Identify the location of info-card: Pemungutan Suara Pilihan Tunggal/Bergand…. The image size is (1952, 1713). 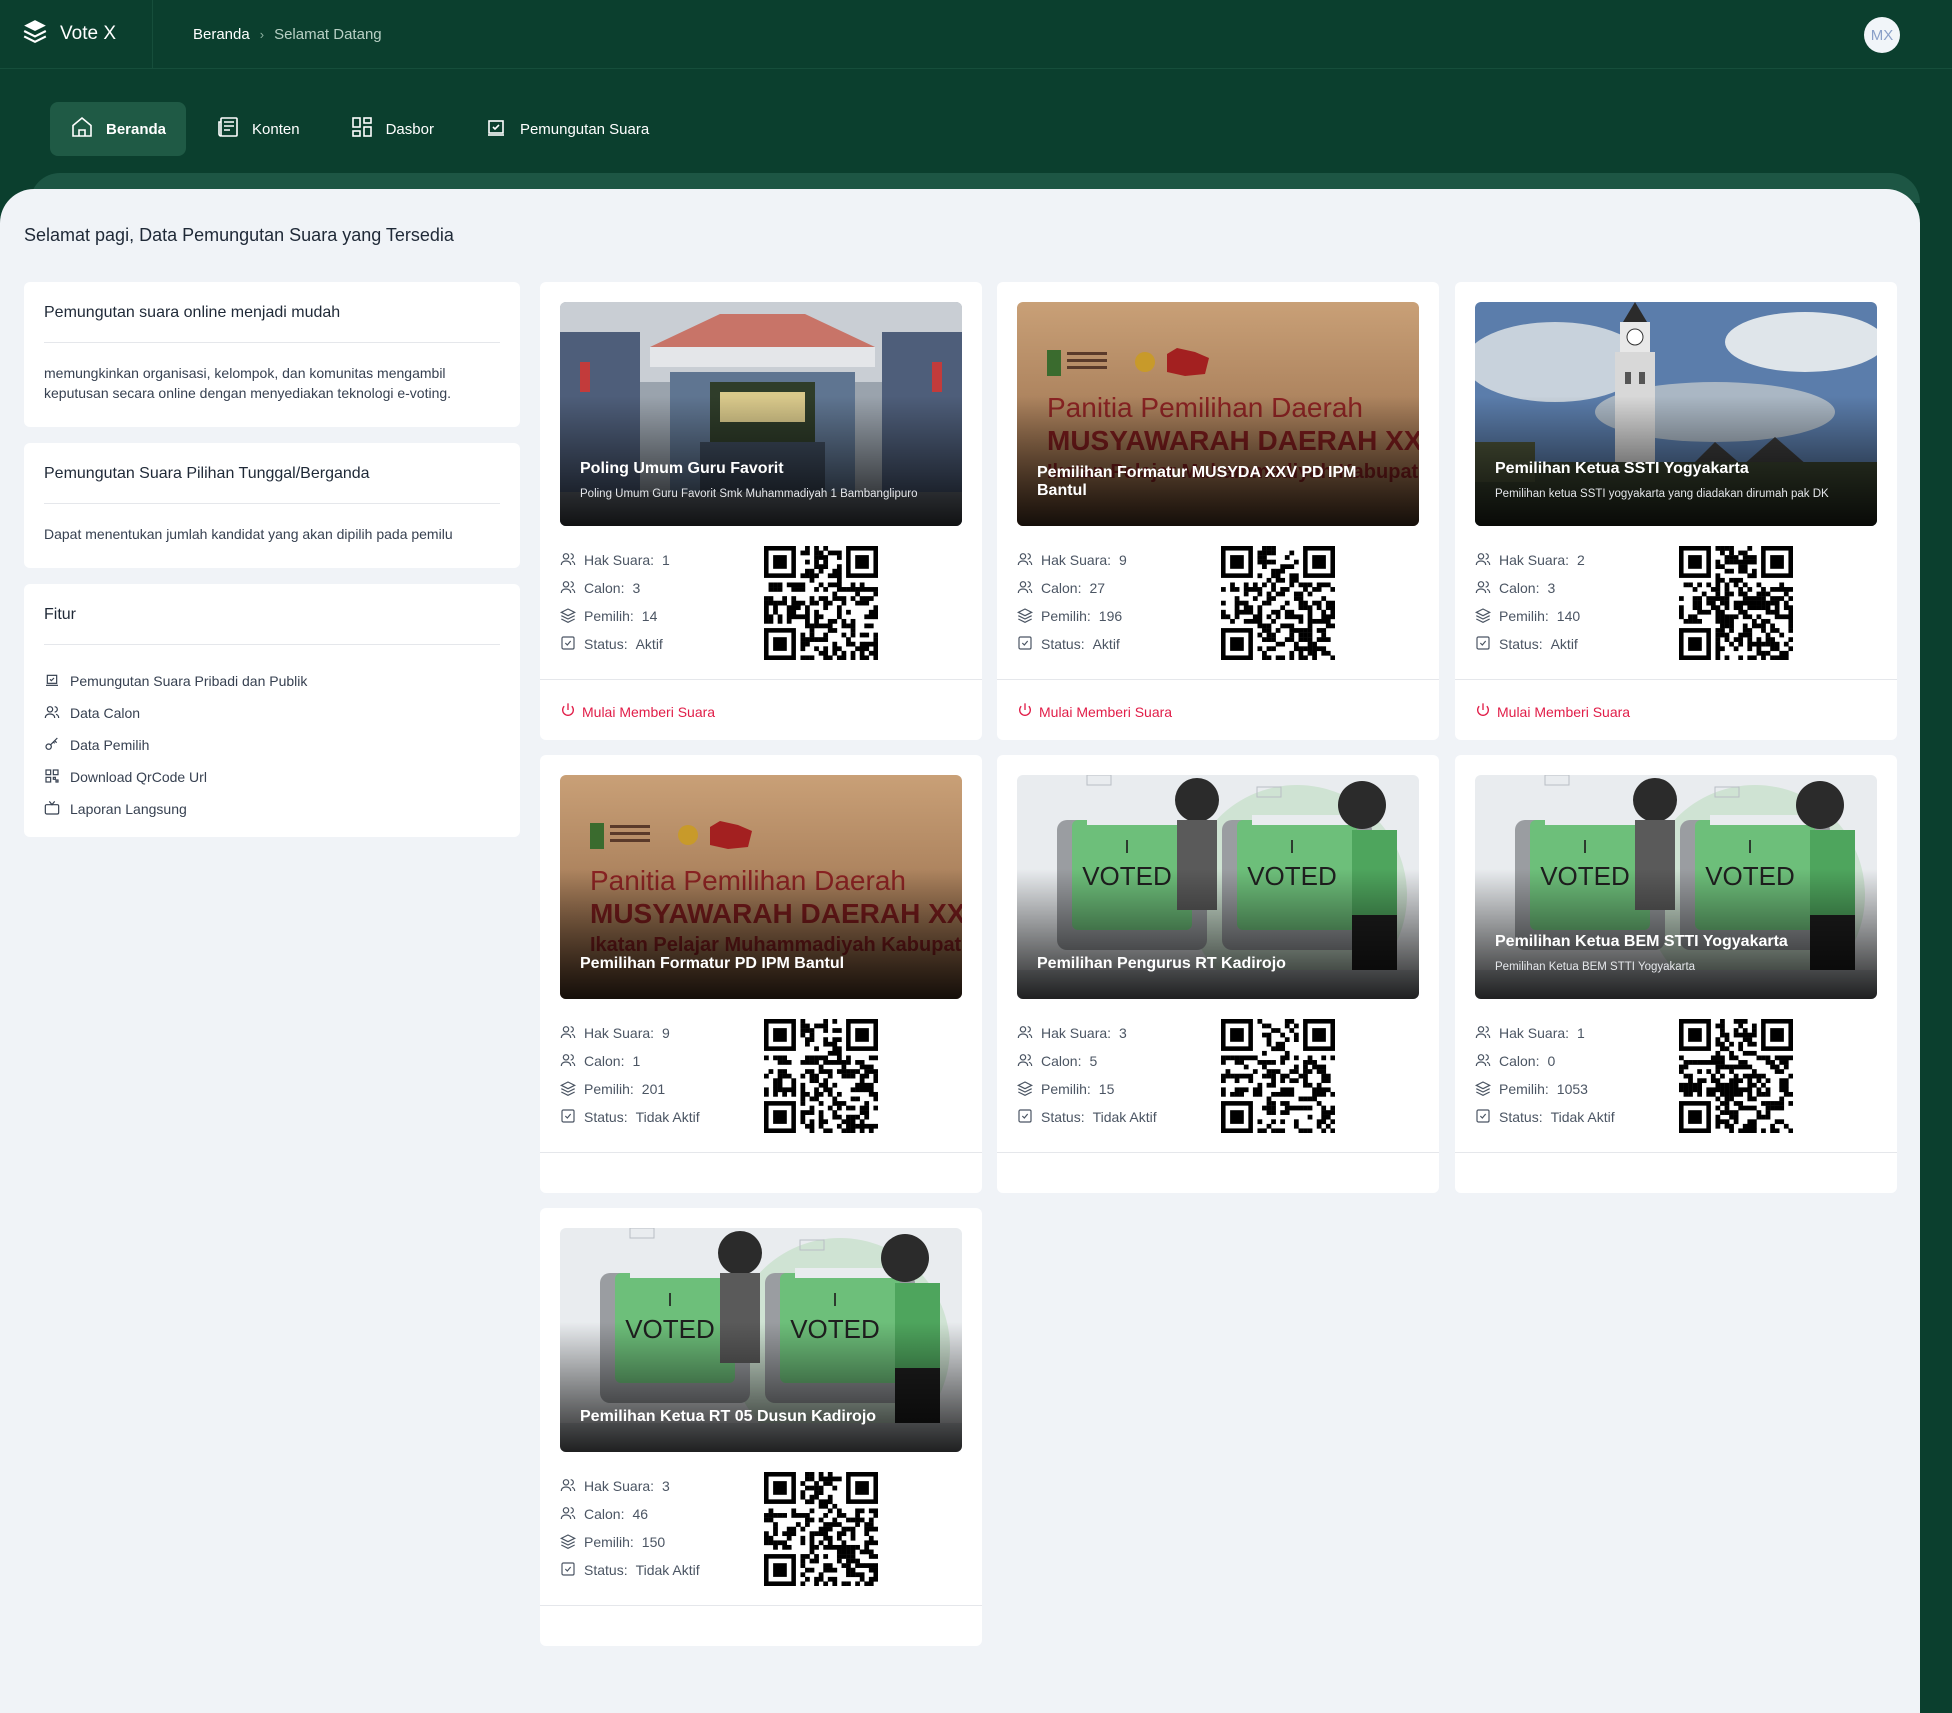
(272, 505).